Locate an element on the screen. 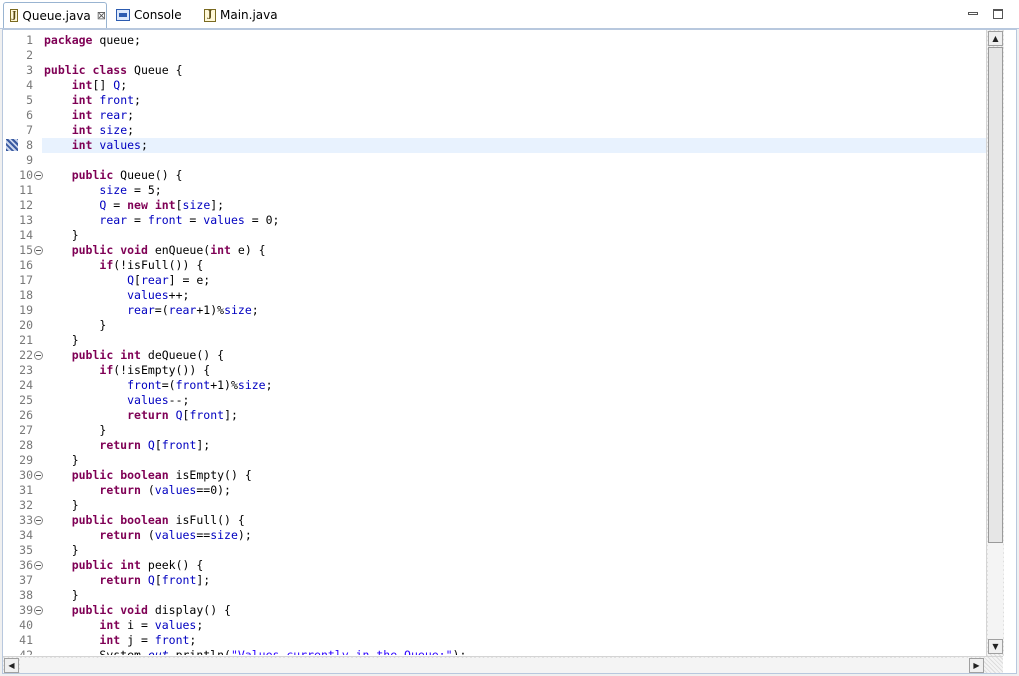 The width and height of the screenshot is (1019, 676). vertical-scroll-thumb is located at coordinates (995, 295).